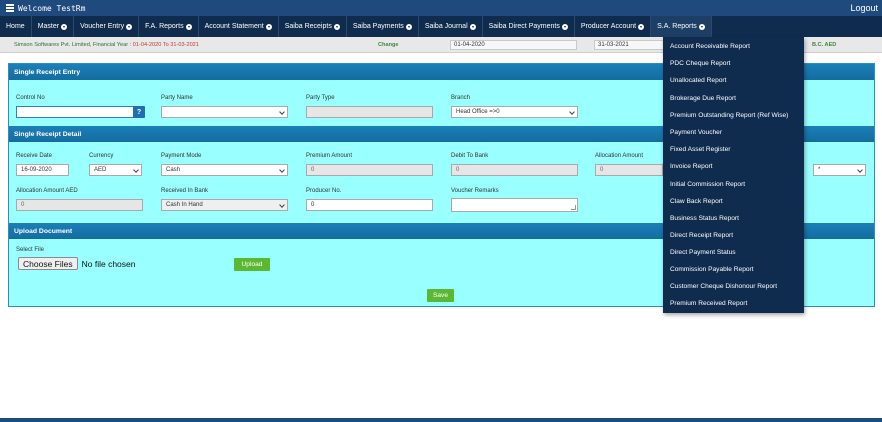 Image resolution: width=882 pixels, height=422 pixels. I want to click on nav-master: Master, so click(53, 26).